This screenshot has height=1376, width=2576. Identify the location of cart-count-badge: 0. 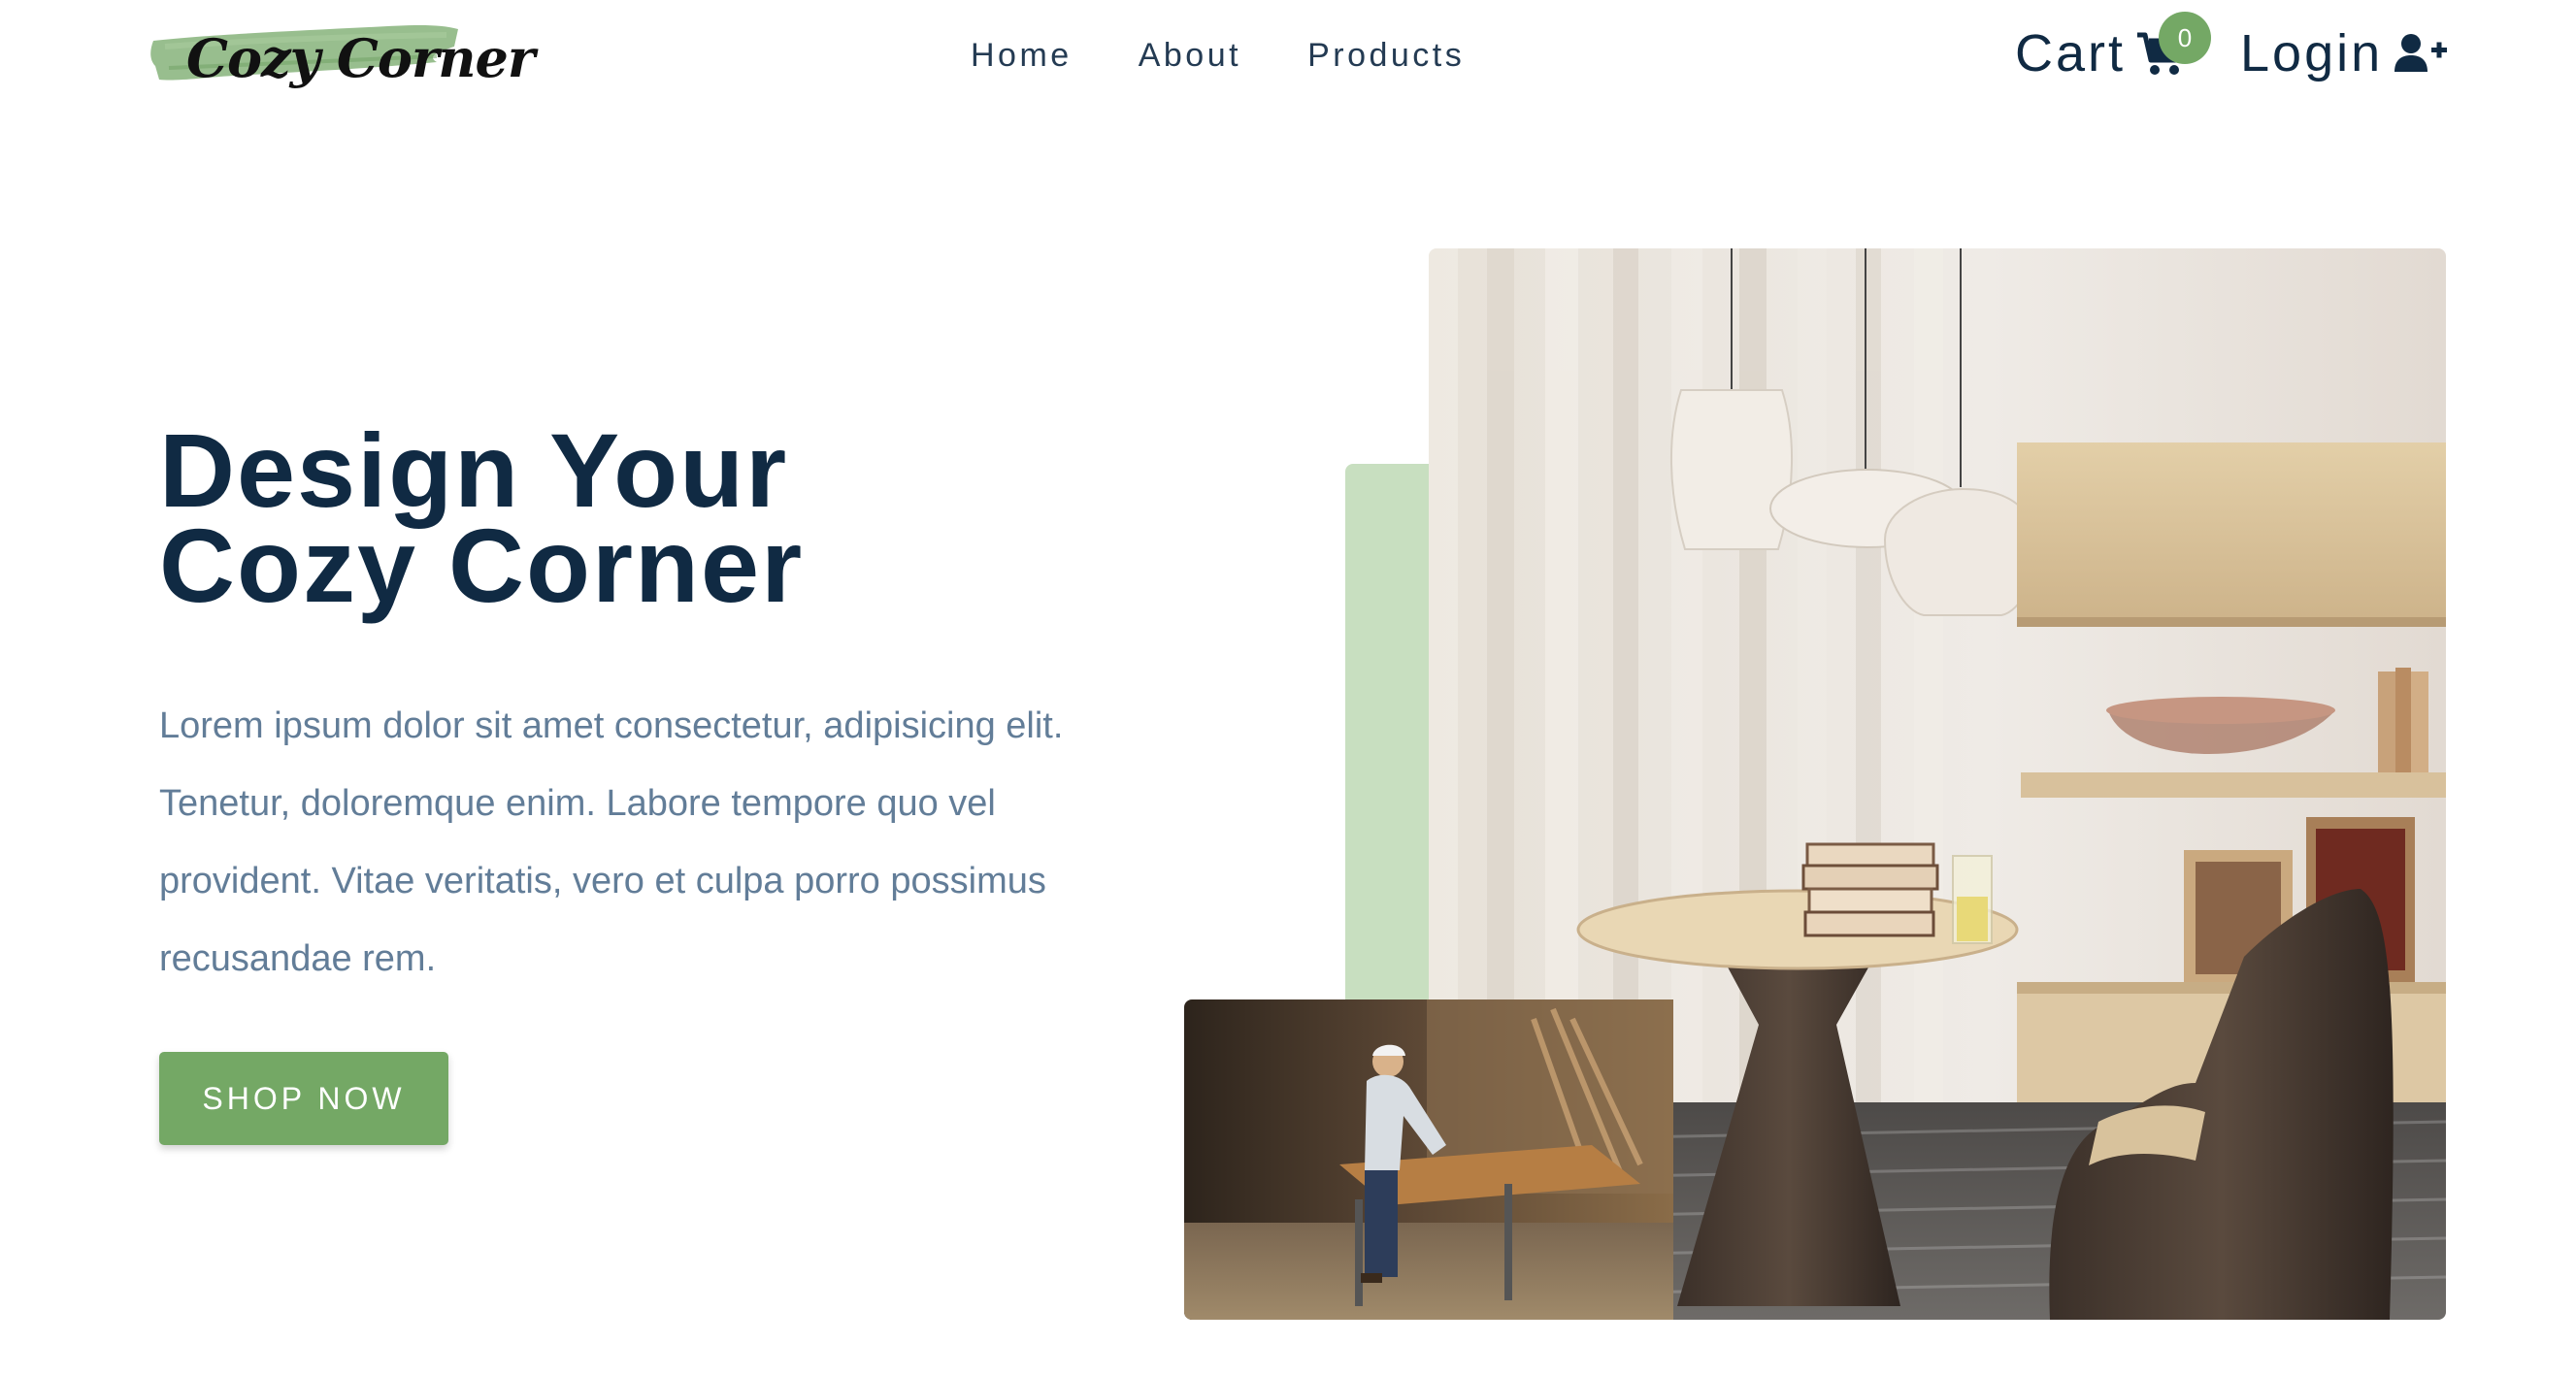
(2185, 38).